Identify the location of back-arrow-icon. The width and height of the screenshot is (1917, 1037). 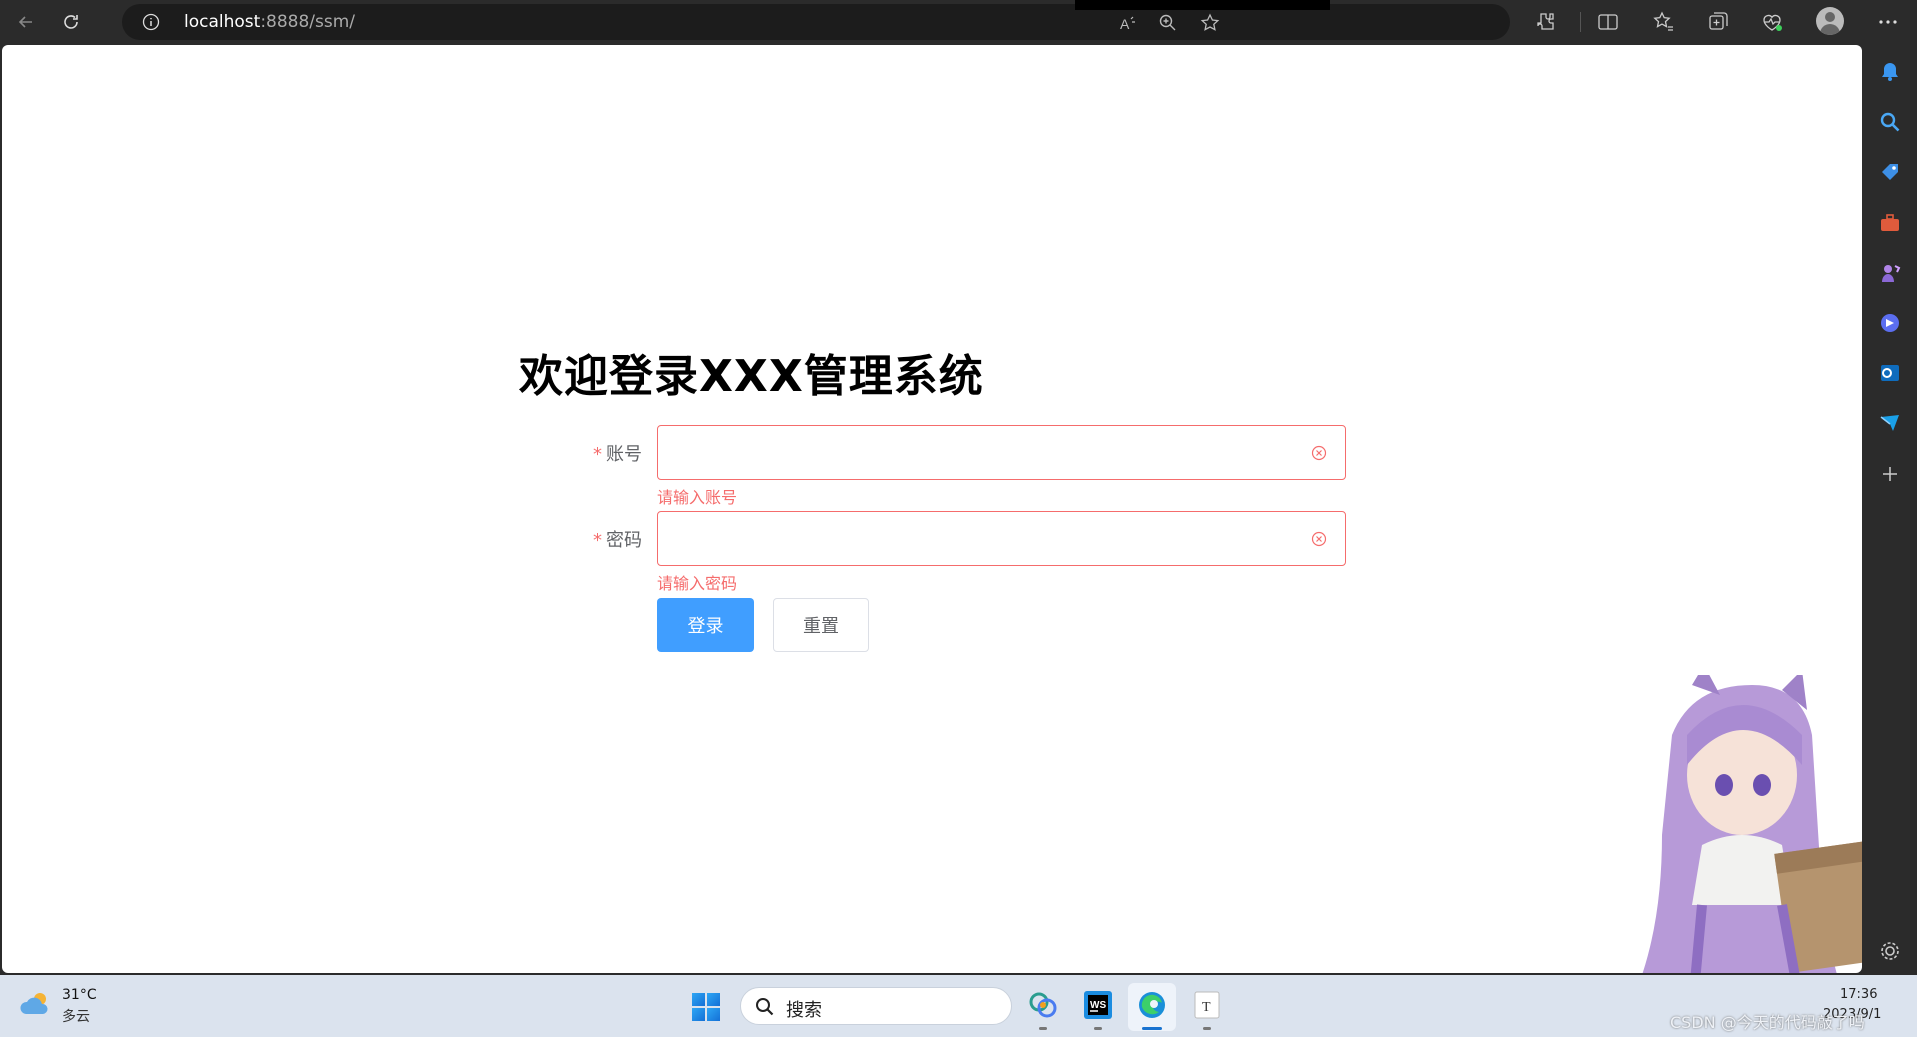
(25, 22).